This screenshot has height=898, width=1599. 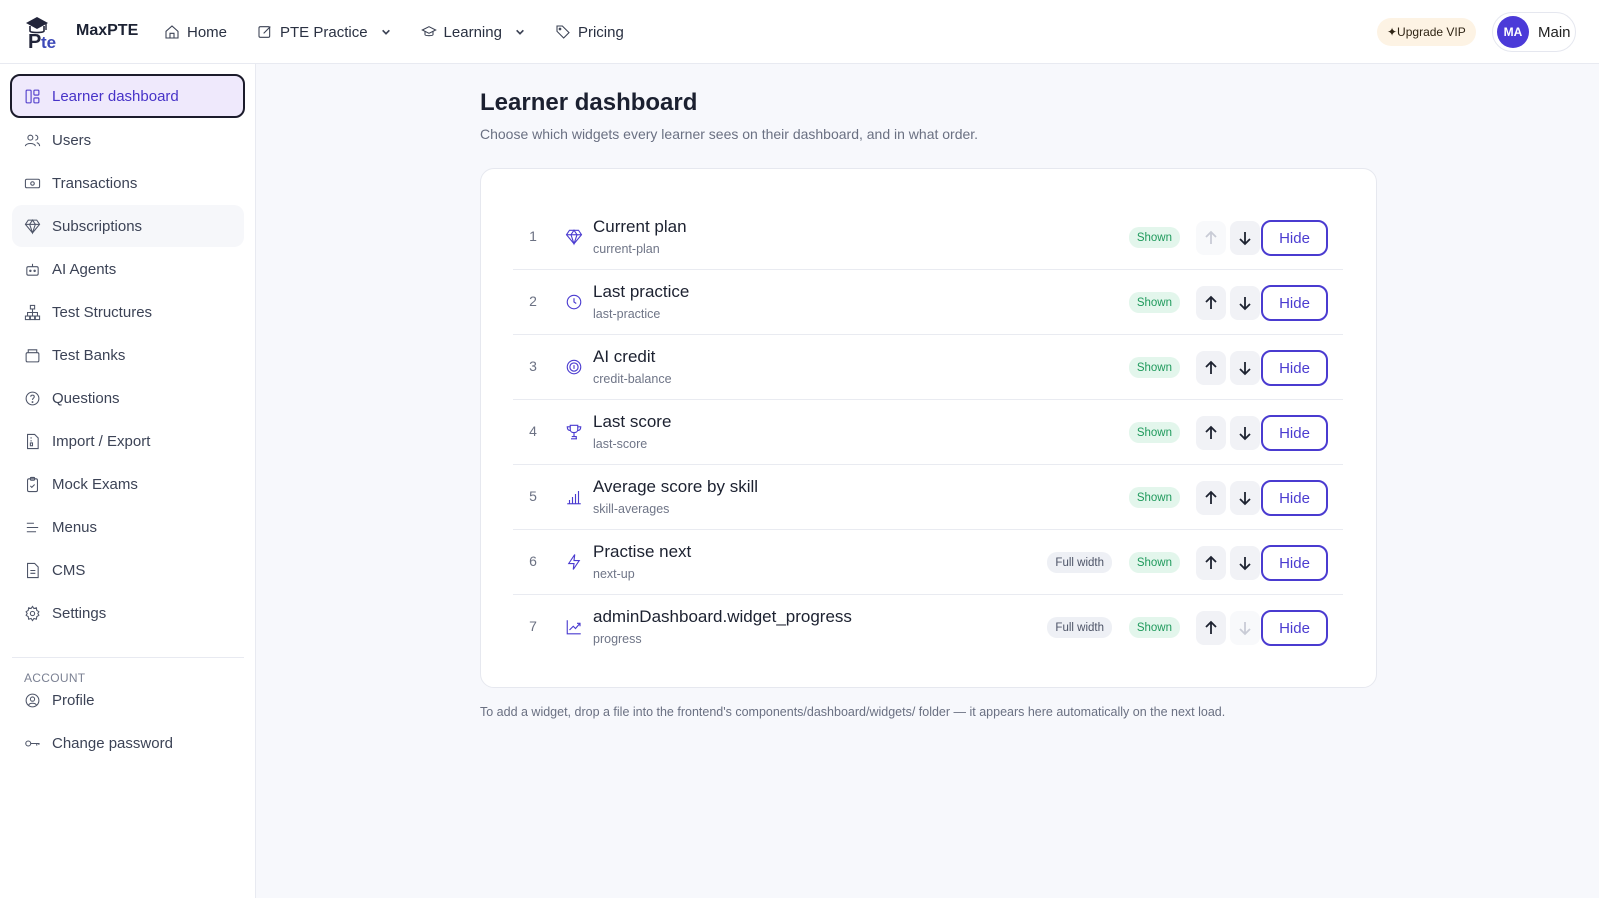 I want to click on gem-icon, so click(x=32, y=226).